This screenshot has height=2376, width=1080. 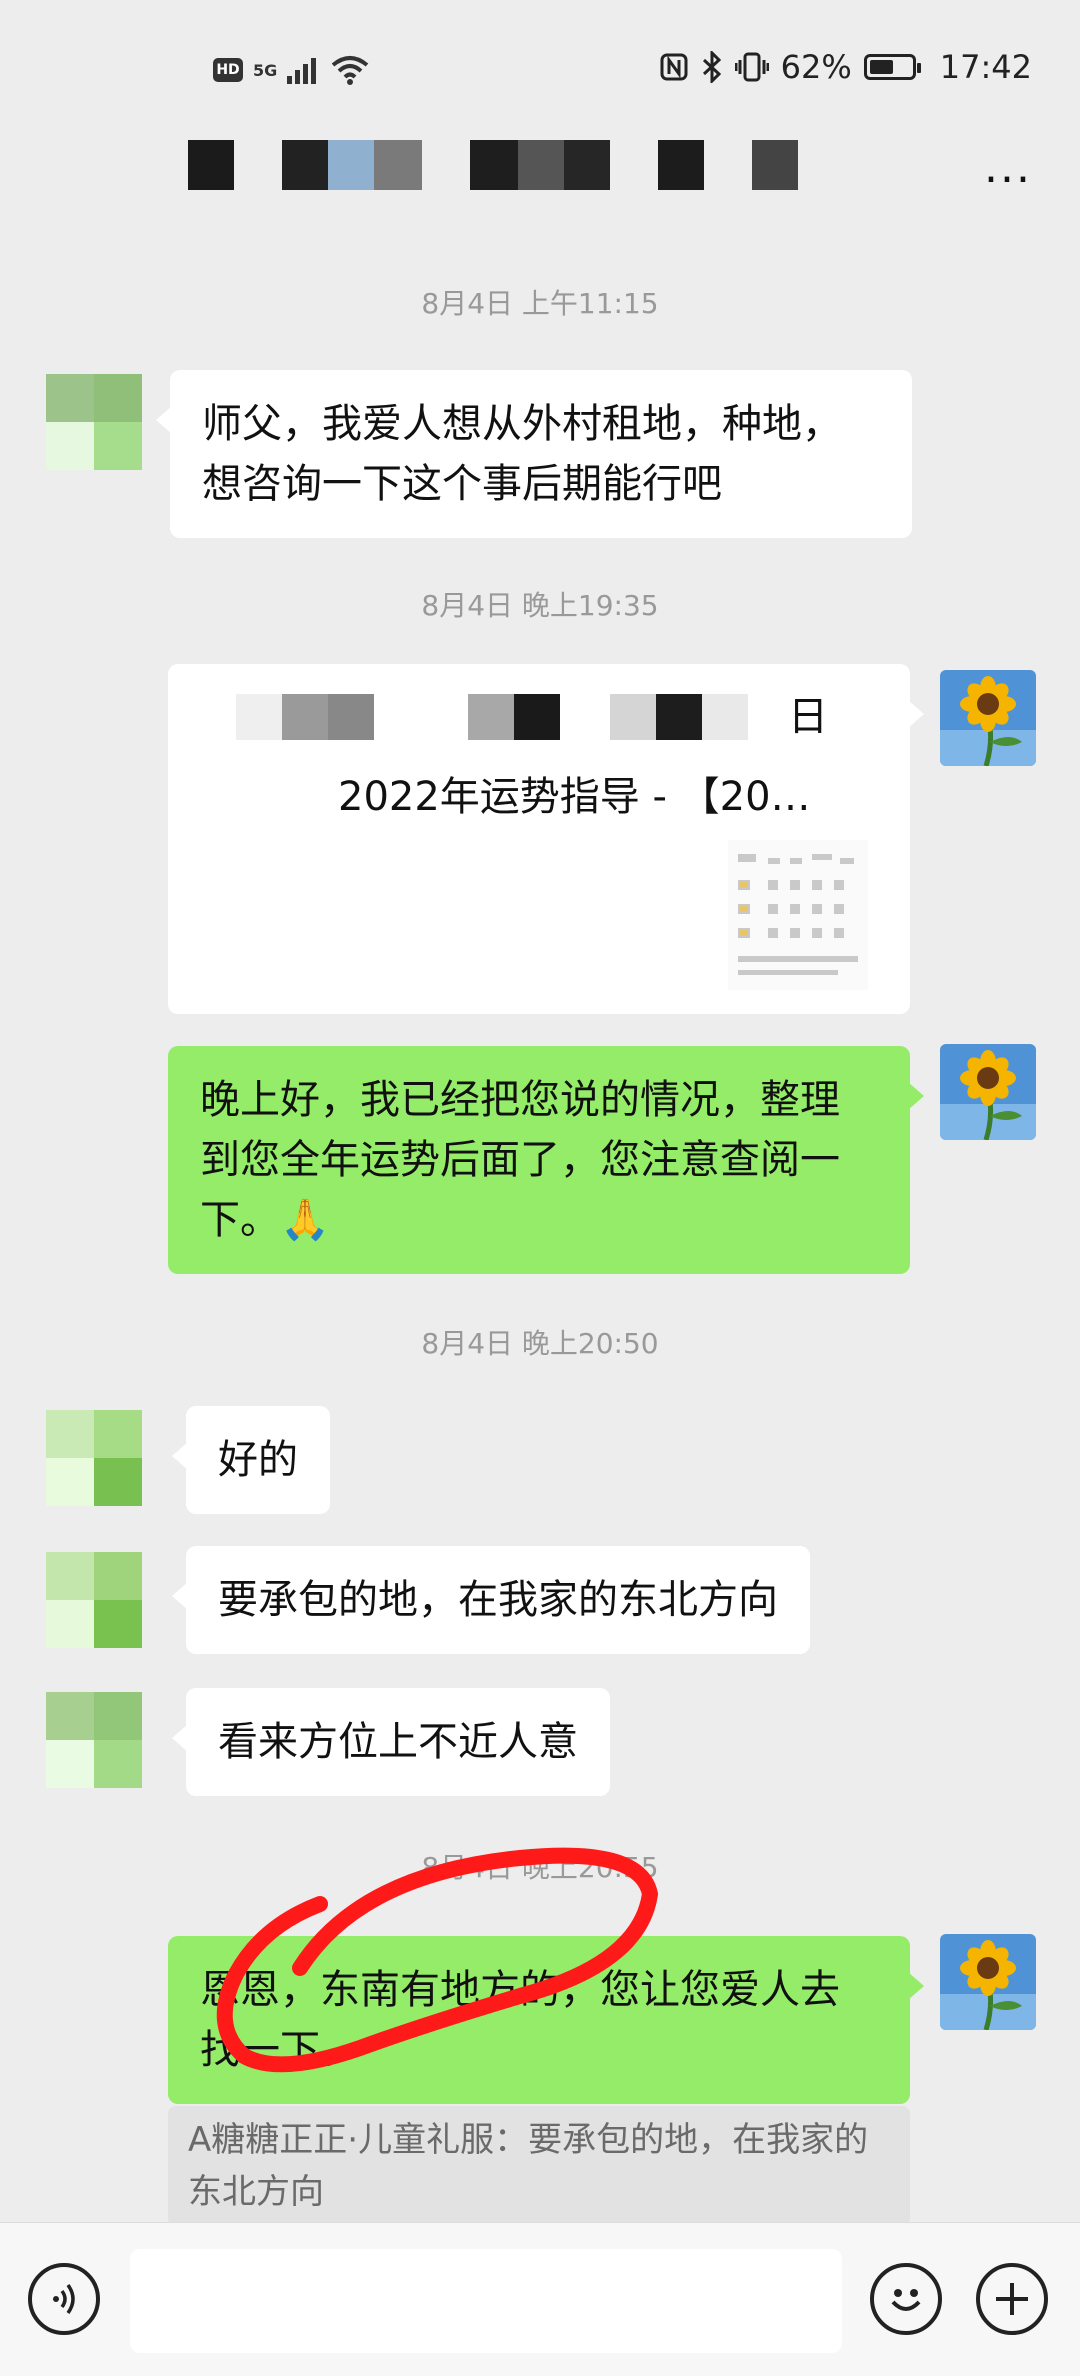 I want to click on emoji-button, so click(x=906, y=2299).